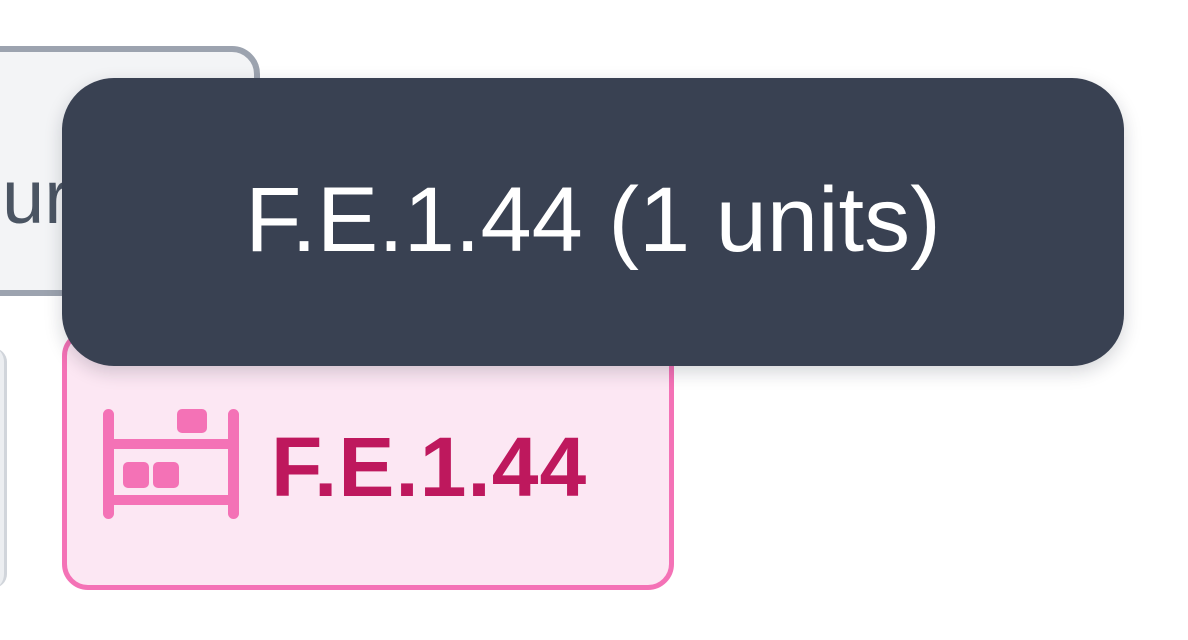 The height and width of the screenshot is (640, 1188). Describe the element at coordinates (3, 468) in the screenshot. I see `adjacent-chip-edge` at that location.